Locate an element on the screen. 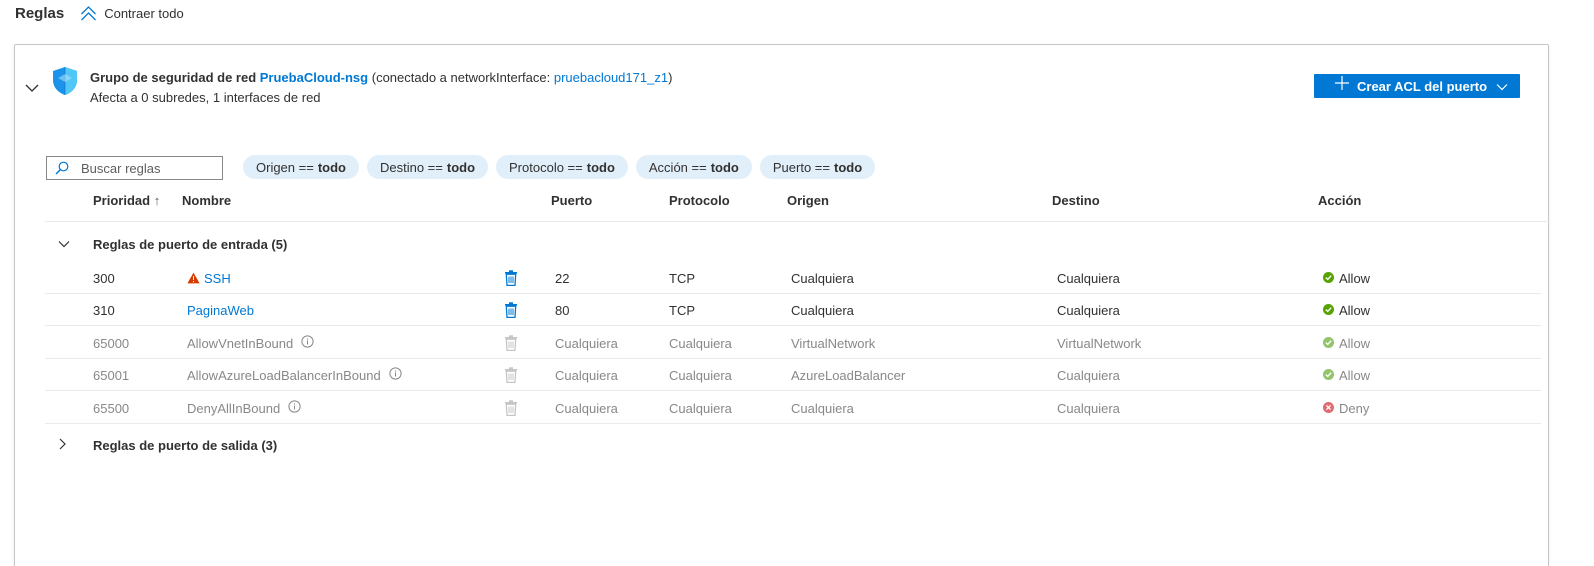 This screenshot has height=566, width=1594. table-row: 300 SSH 22 TCP Cualquiera Cualquiera Allow is located at coordinates (793, 278).